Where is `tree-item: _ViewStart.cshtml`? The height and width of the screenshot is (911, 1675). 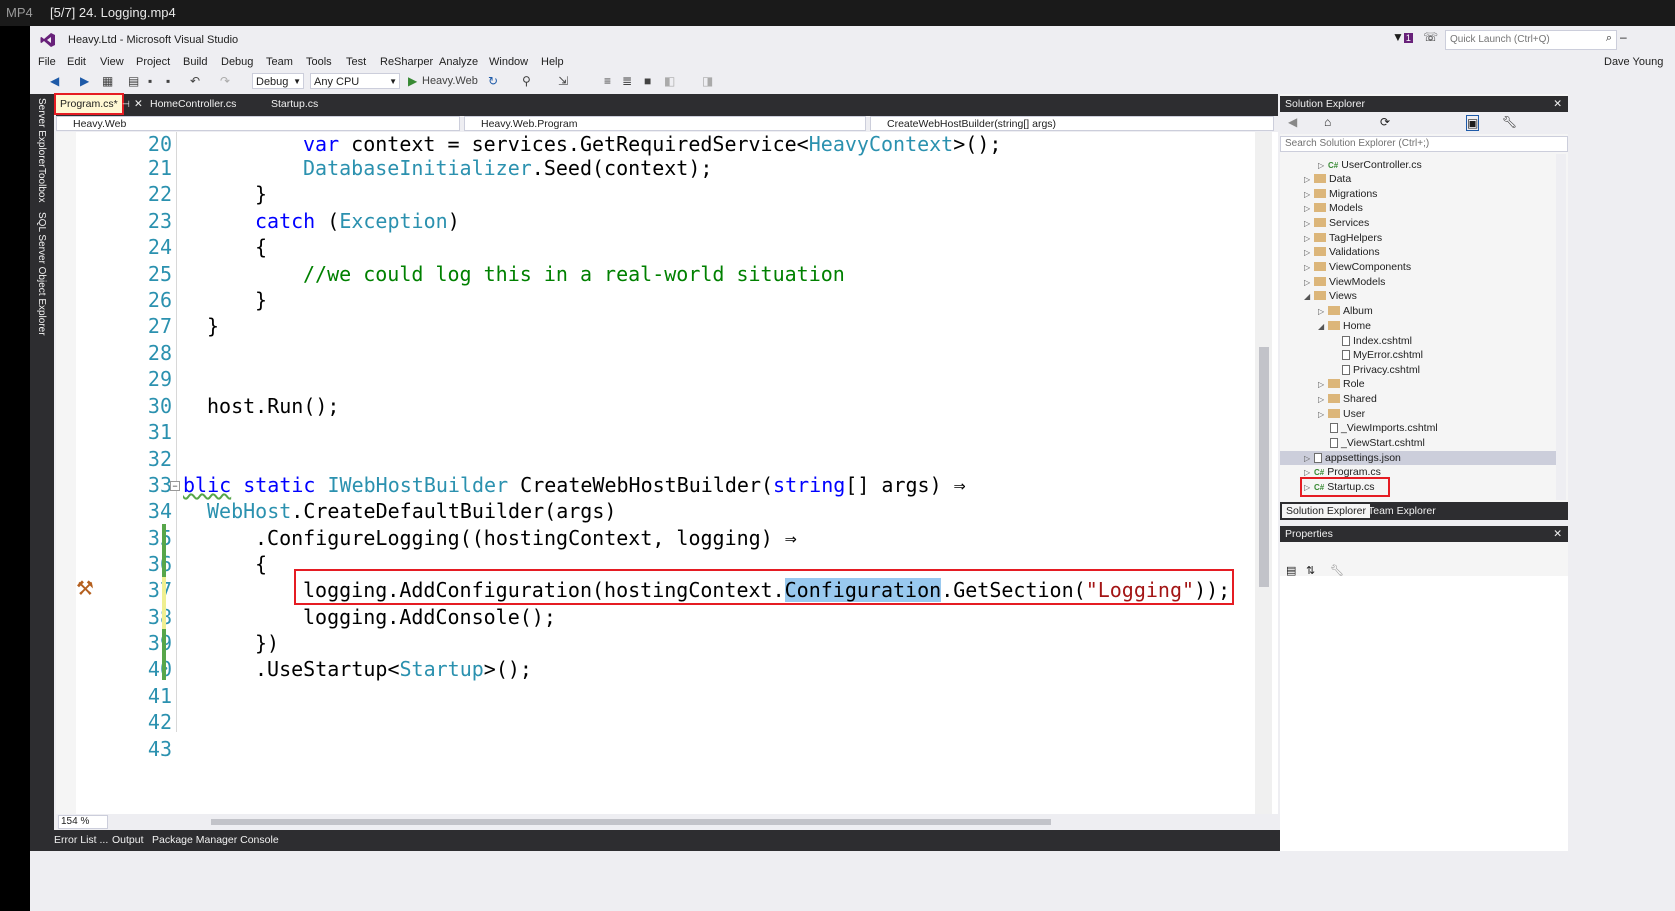
tree-item: _ViewStart.cshtml is located at coordinates (1377, 443).